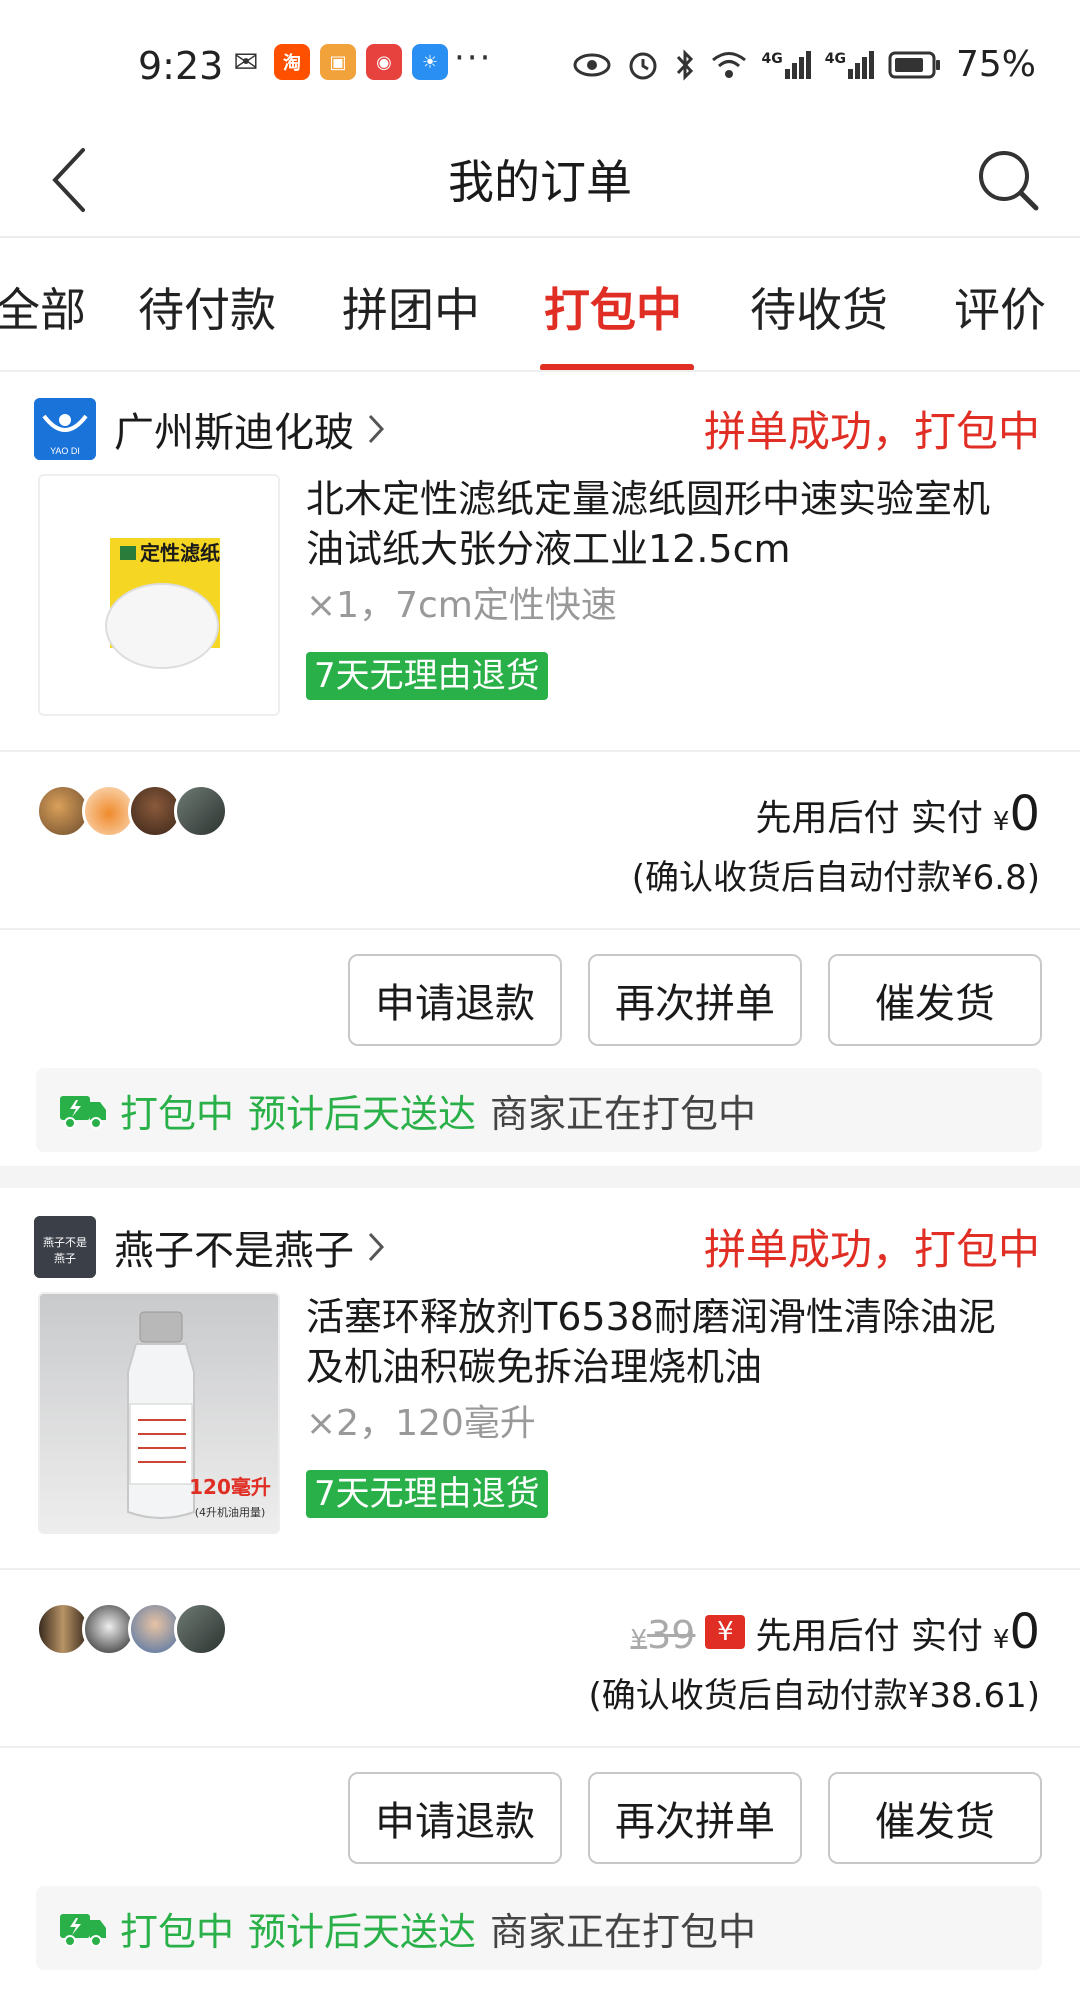  What do you see at coordinates (234, 1251) in the screenshot?
I see `shop-name: 燕子不是燕子` at bounding box center [234, 1251].